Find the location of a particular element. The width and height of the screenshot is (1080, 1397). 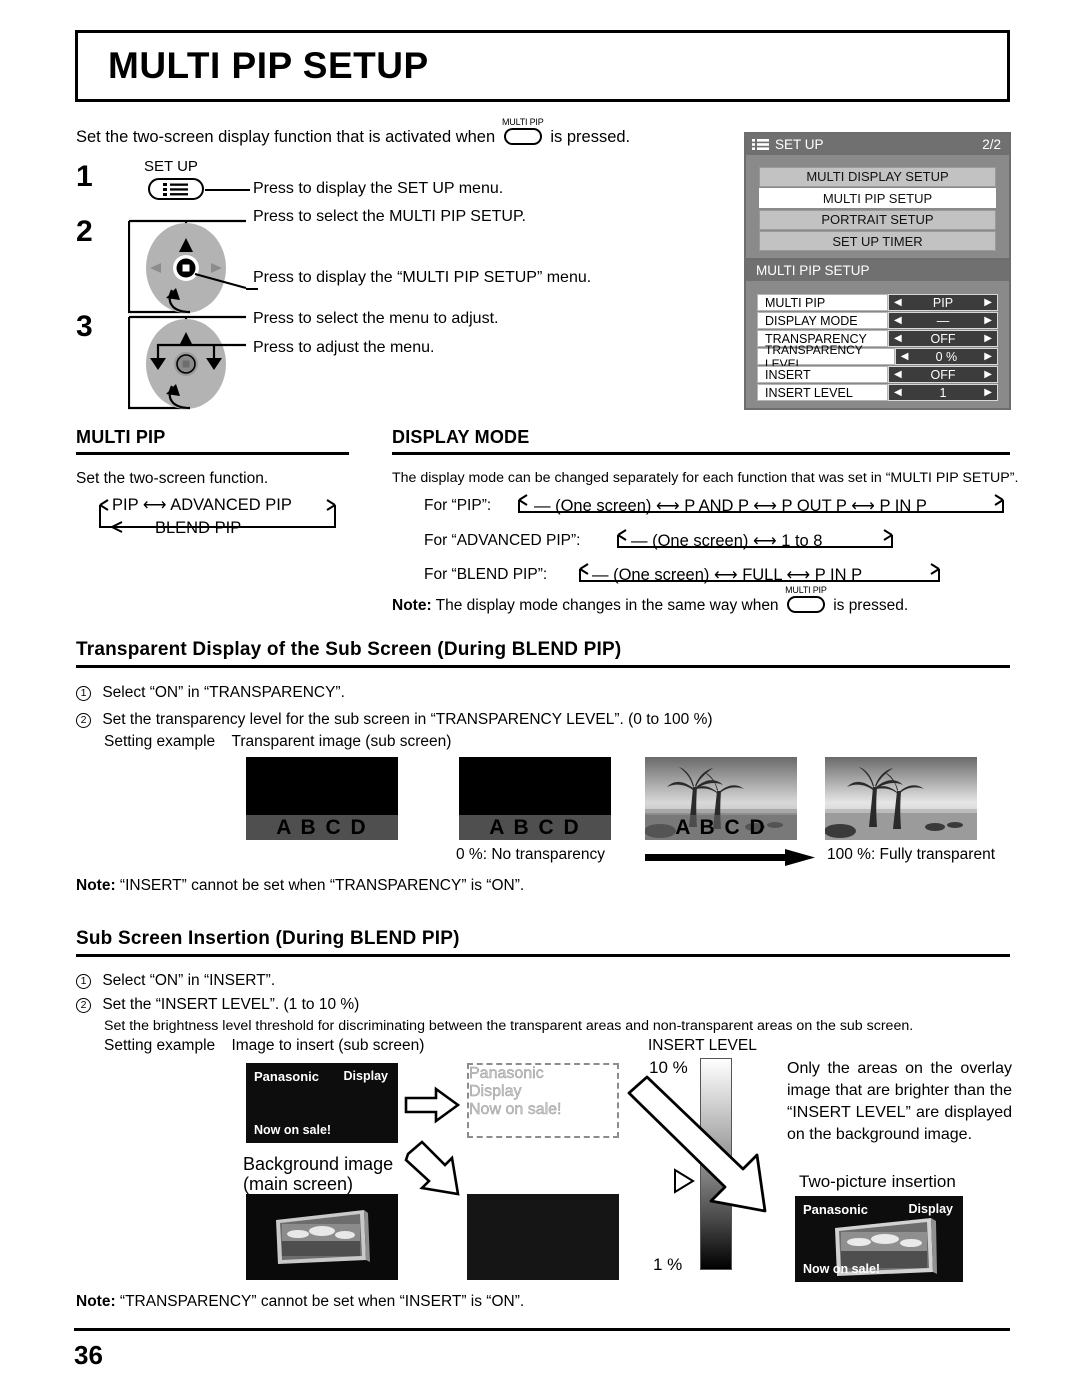

osd-item-set-up-timer: SET UP TIMER is located at coordinates (877, 241).